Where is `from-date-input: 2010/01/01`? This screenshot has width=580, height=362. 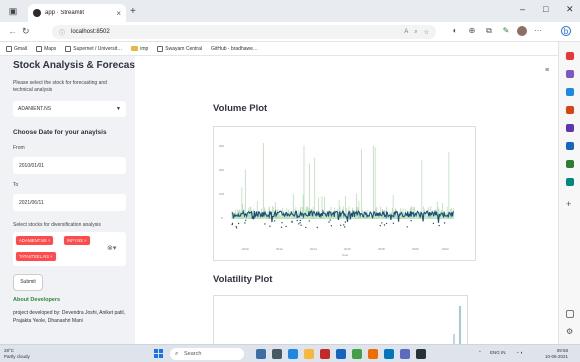
from-date-input: 2010/01/01 is located at coordinates (69, 165).